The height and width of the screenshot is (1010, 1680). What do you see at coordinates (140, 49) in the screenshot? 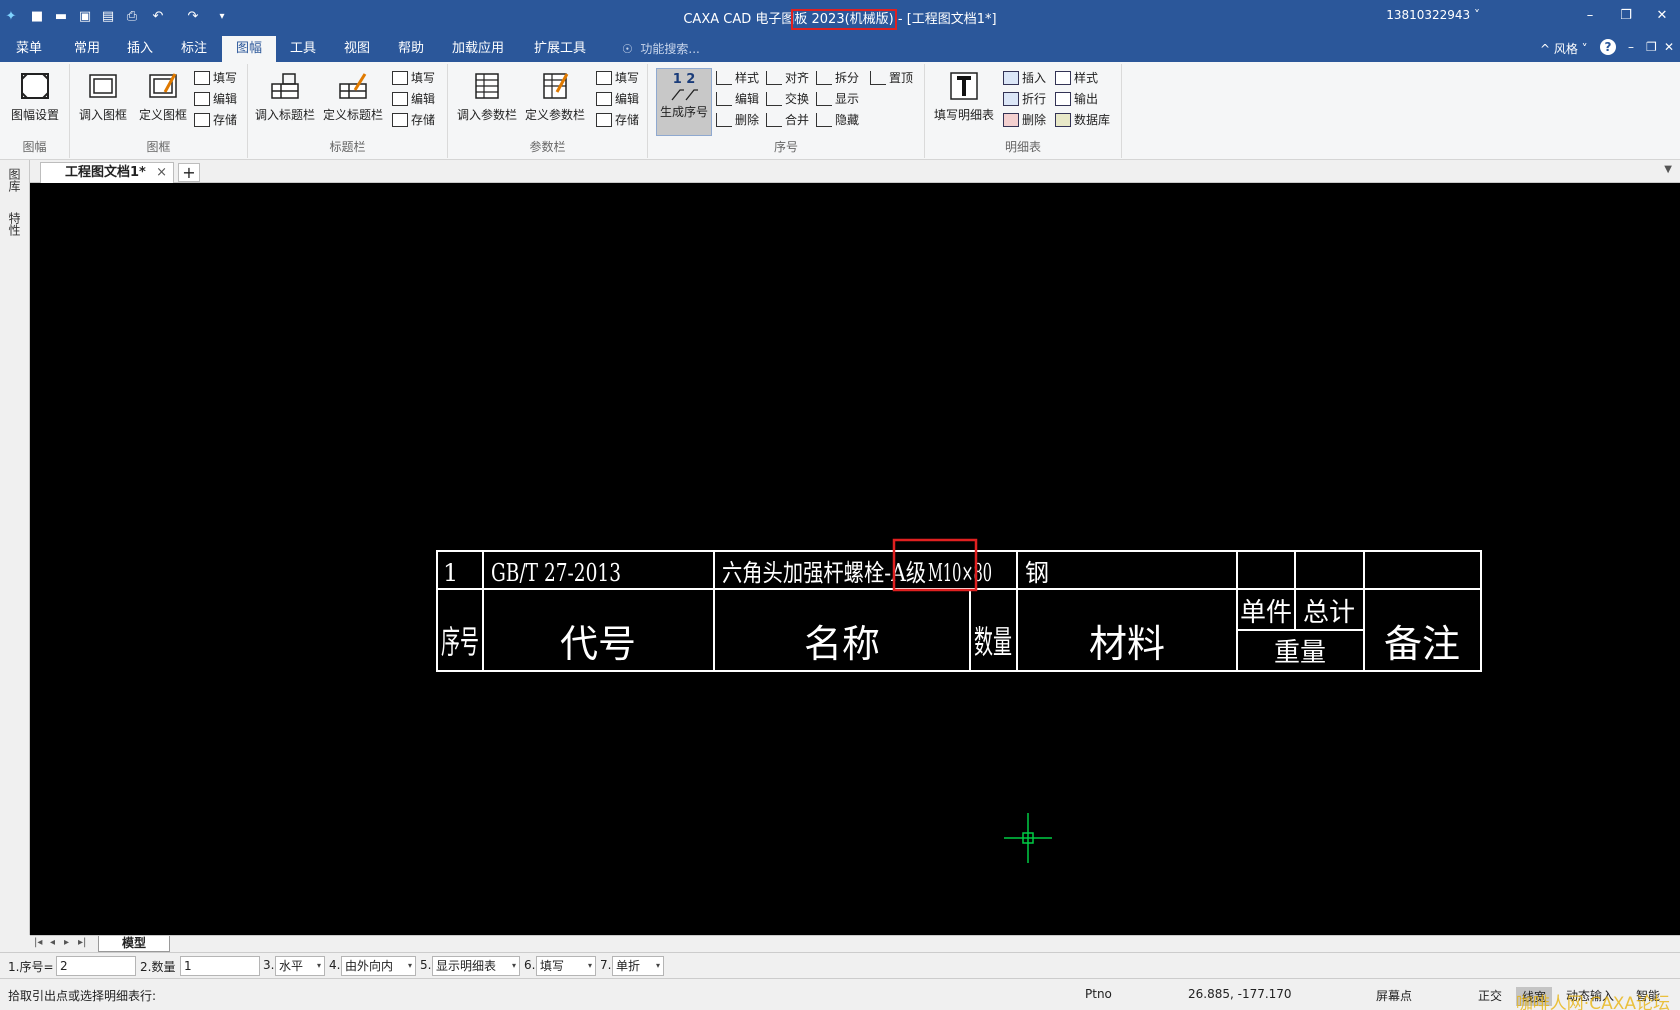
I see `tab-insert: 插入` at bounding box center [140, 49].